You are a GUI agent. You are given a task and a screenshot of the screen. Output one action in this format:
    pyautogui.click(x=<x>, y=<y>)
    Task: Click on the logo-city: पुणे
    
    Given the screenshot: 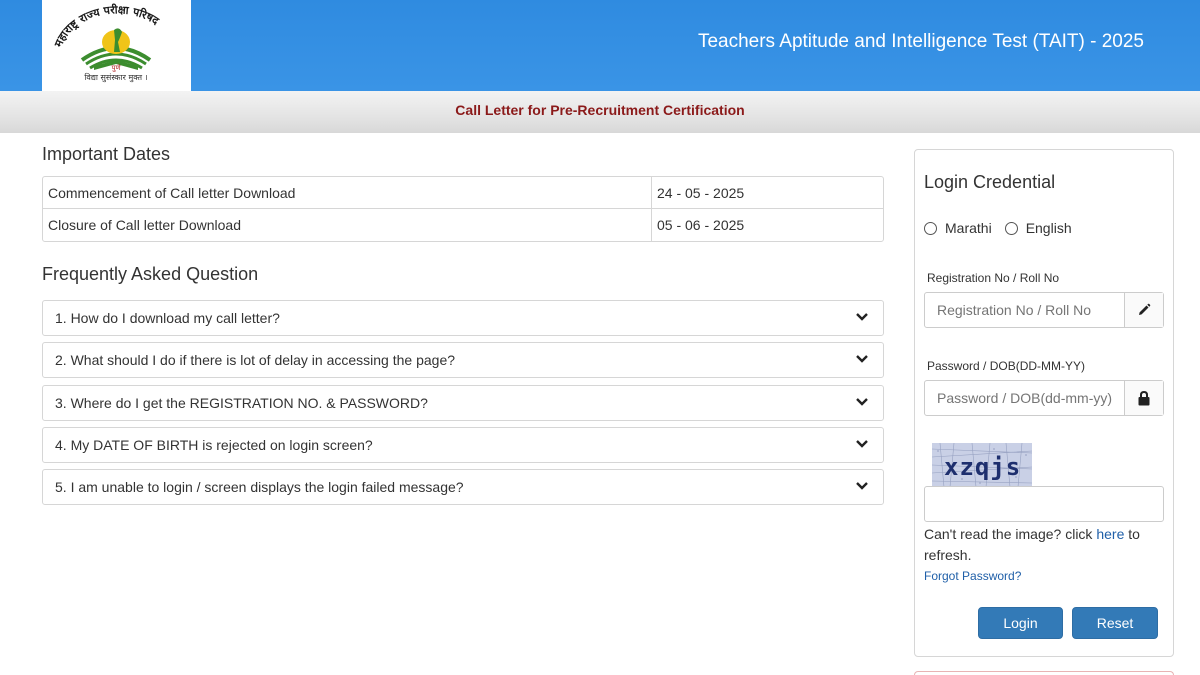 What is the action you would take?
    pyautogui.click(x=116, y=67)
    